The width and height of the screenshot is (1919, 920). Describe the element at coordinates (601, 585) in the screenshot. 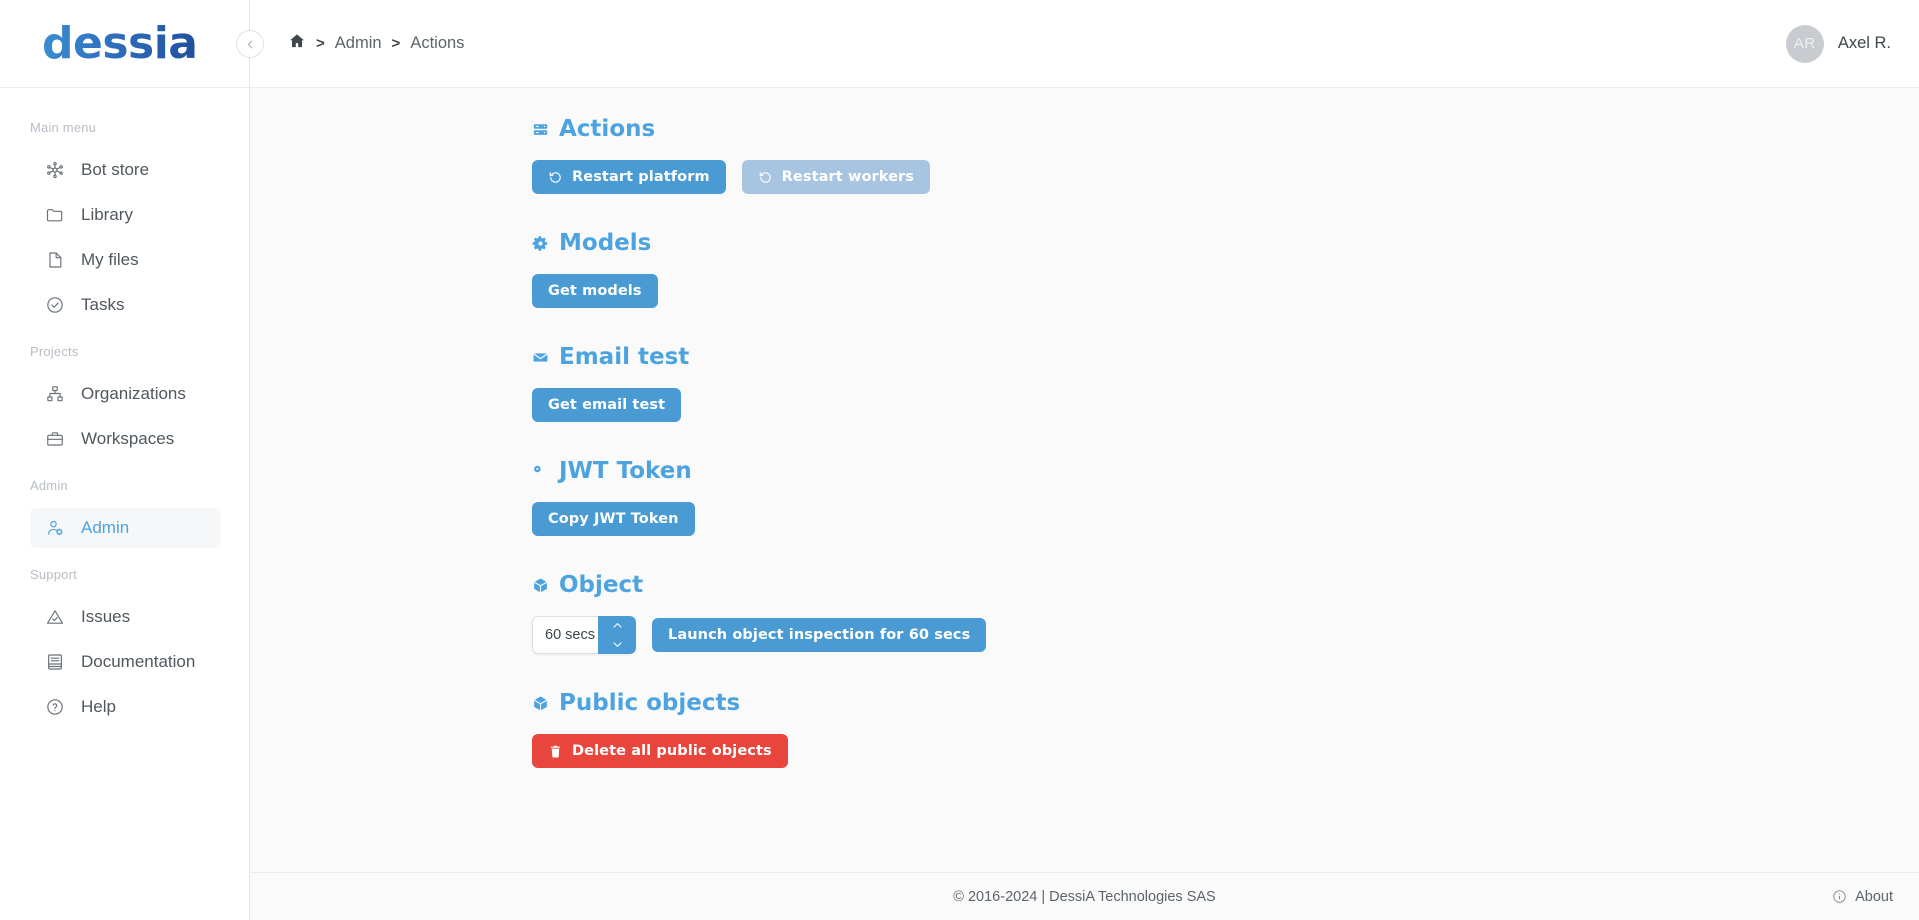

I see `section-heading-text: Object` at that location.